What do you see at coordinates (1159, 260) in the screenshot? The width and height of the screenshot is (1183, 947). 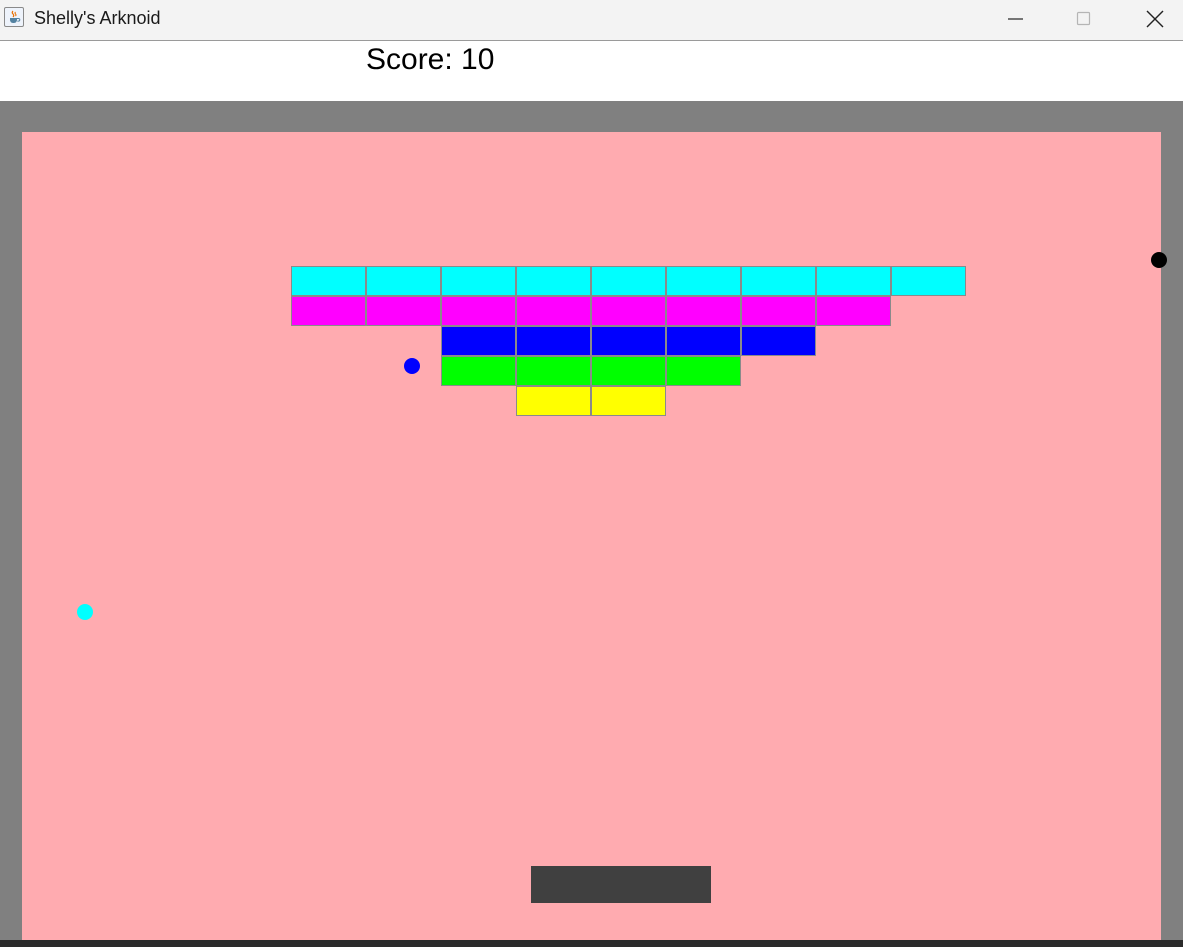 I see `ball-black` at bounding box center [1159, 260].